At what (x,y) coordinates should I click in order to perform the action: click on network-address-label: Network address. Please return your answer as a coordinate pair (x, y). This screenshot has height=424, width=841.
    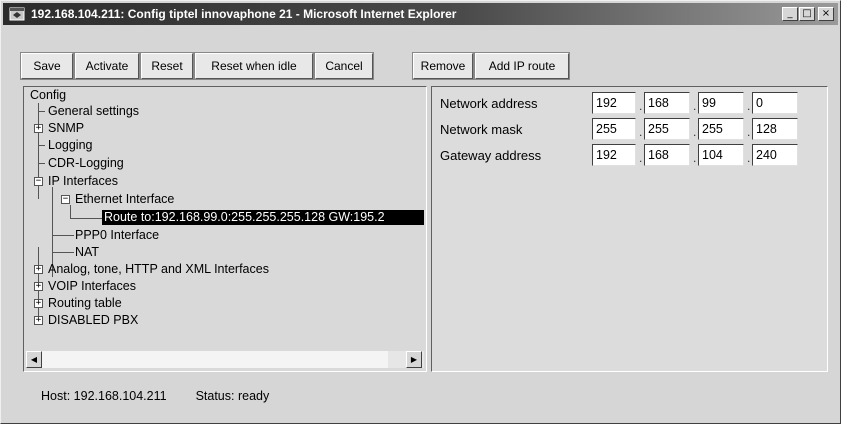
    Looking at the image, I should click on (489, 103).